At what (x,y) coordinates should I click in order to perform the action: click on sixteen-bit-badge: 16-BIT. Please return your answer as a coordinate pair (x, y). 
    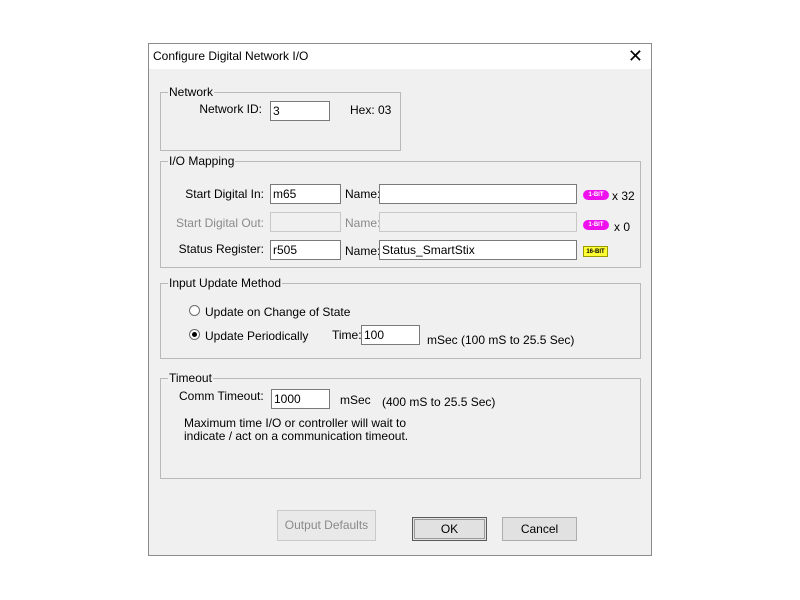
    Looking at the image, I should click on (595, 251).